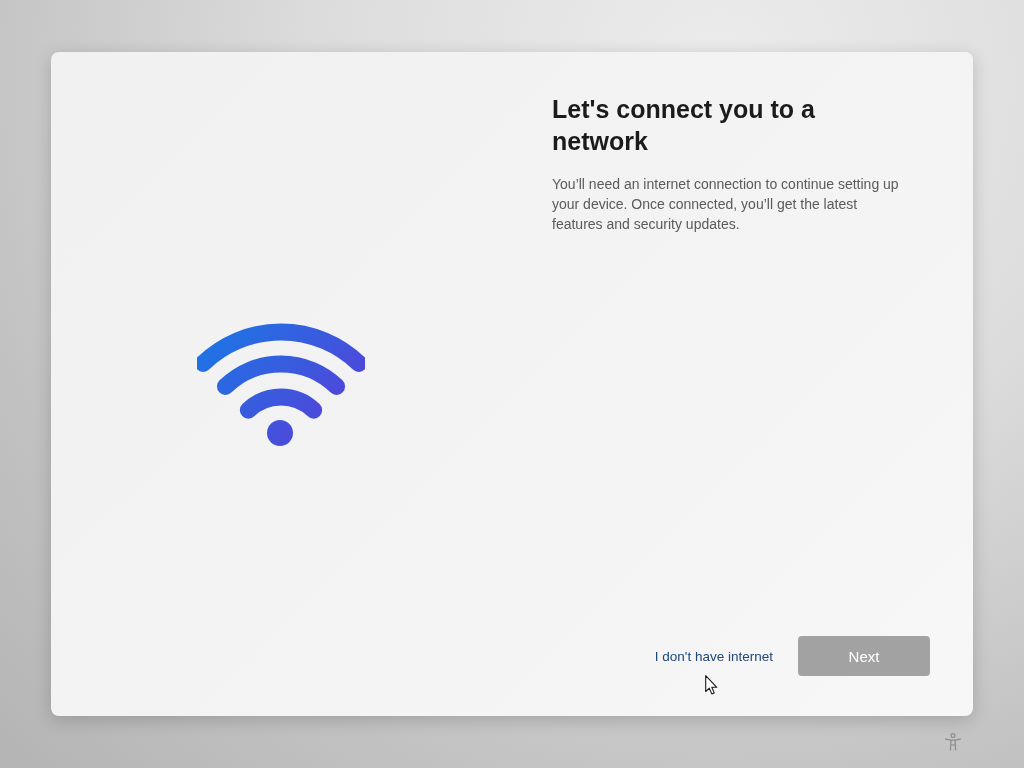 This screenshot has height=768, width=1024. What do you see at coordinates (713, 656) in the screenshot?
I see `no-internet-link: I don't have internet` at bounding box center [713, 656].